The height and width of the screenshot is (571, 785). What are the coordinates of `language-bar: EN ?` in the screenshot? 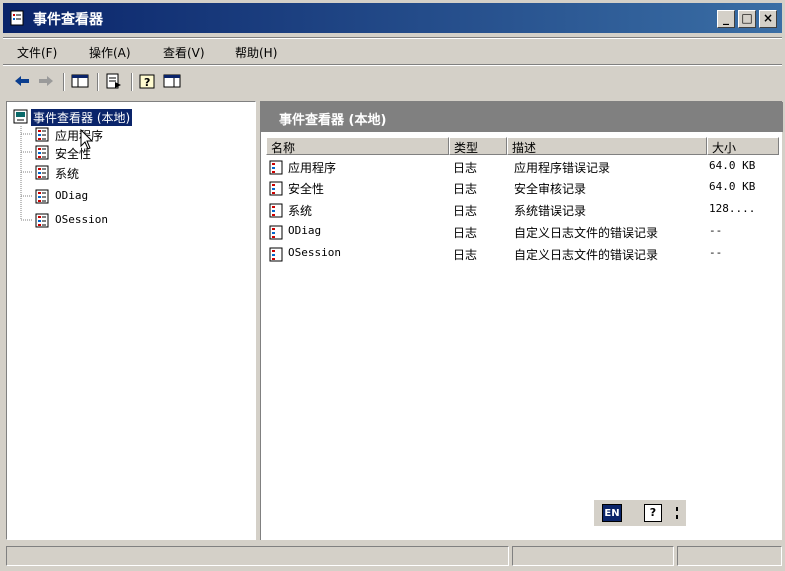 It's located at (640, 513).